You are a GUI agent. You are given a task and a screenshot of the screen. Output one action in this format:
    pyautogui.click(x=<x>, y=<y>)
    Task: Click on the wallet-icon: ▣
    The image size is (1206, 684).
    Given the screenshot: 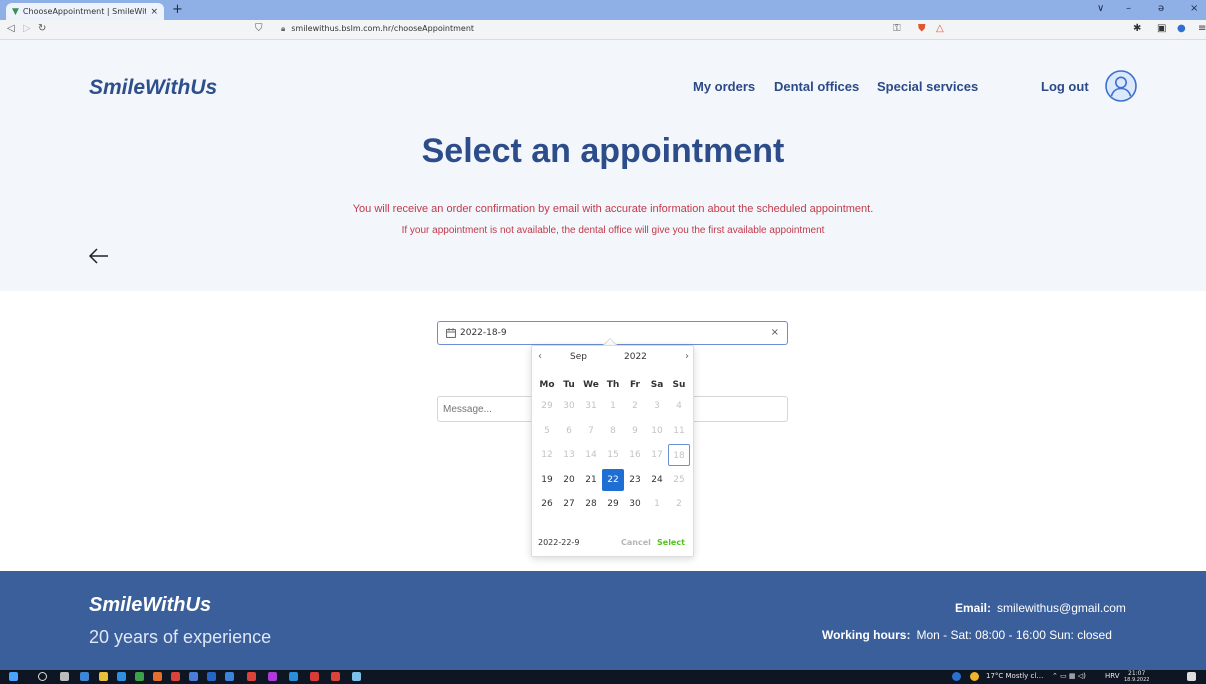 What is the action you would take?
    pyautogui.click(x=1161, y=28)
    